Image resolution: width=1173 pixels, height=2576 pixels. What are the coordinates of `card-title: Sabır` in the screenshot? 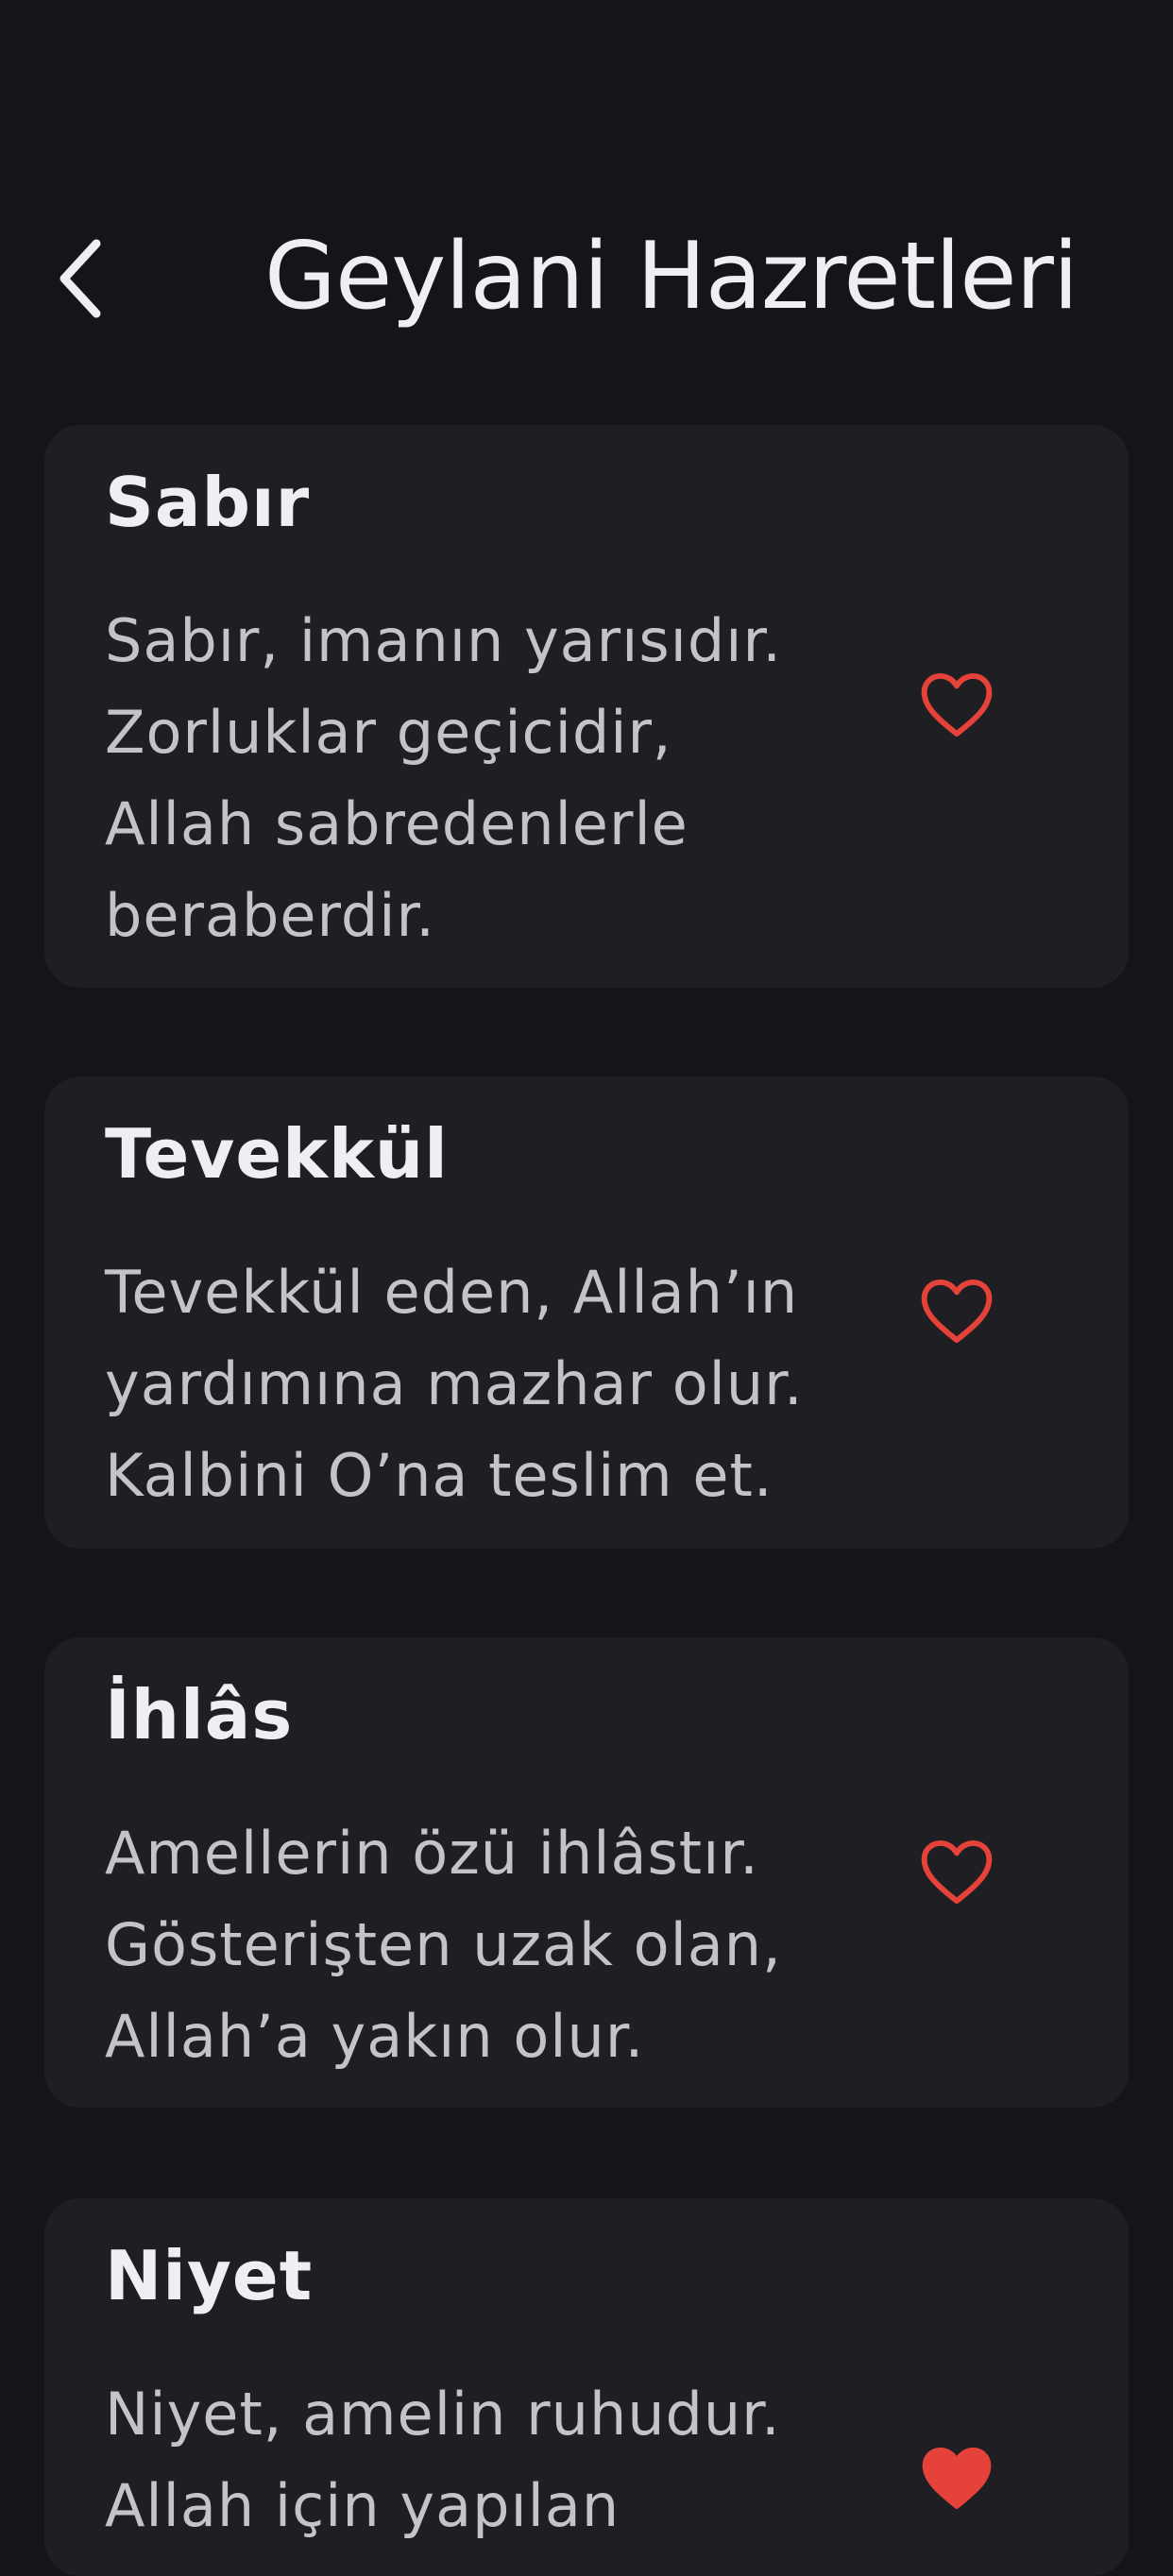 It's located at (208, 502).